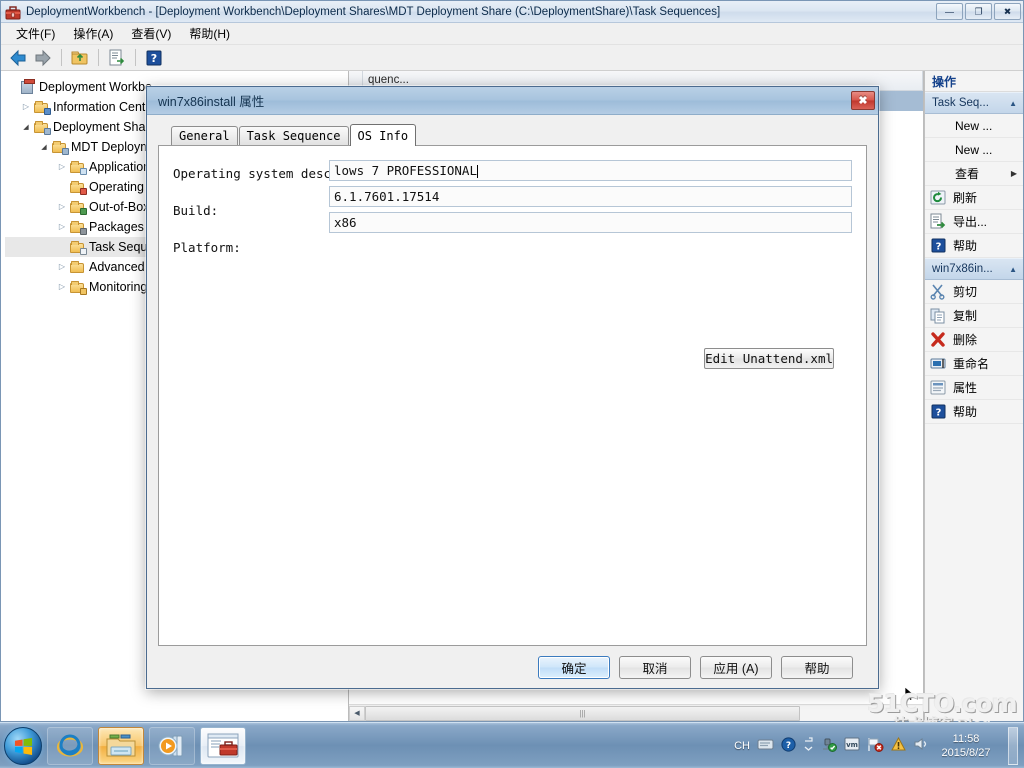 Image resolution: width=1024 pixels, height=768 pixels. I want to click on windows-start-orb-icon, so click(23, 745).